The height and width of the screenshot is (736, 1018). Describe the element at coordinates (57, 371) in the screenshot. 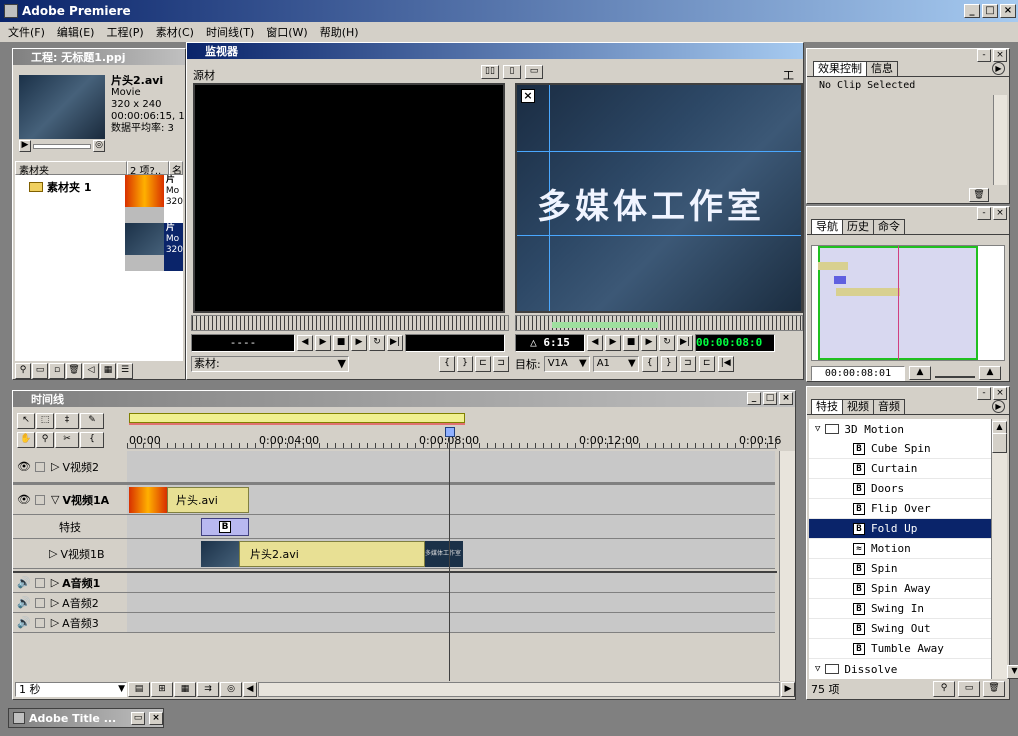

I see `new-item-icon: ▫` at that location.